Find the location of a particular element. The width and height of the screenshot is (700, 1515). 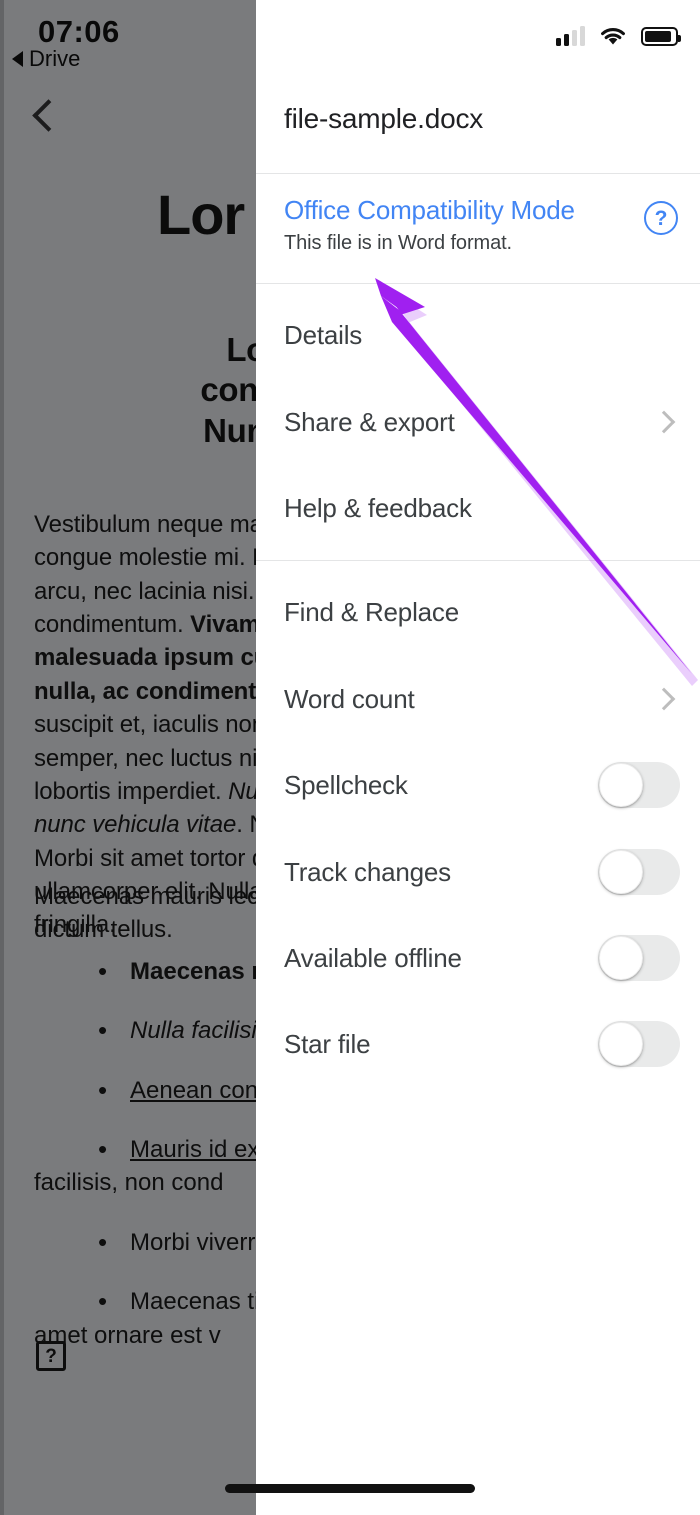

menu-item-track-changes: Track changes is located at coordinates (478, 872).